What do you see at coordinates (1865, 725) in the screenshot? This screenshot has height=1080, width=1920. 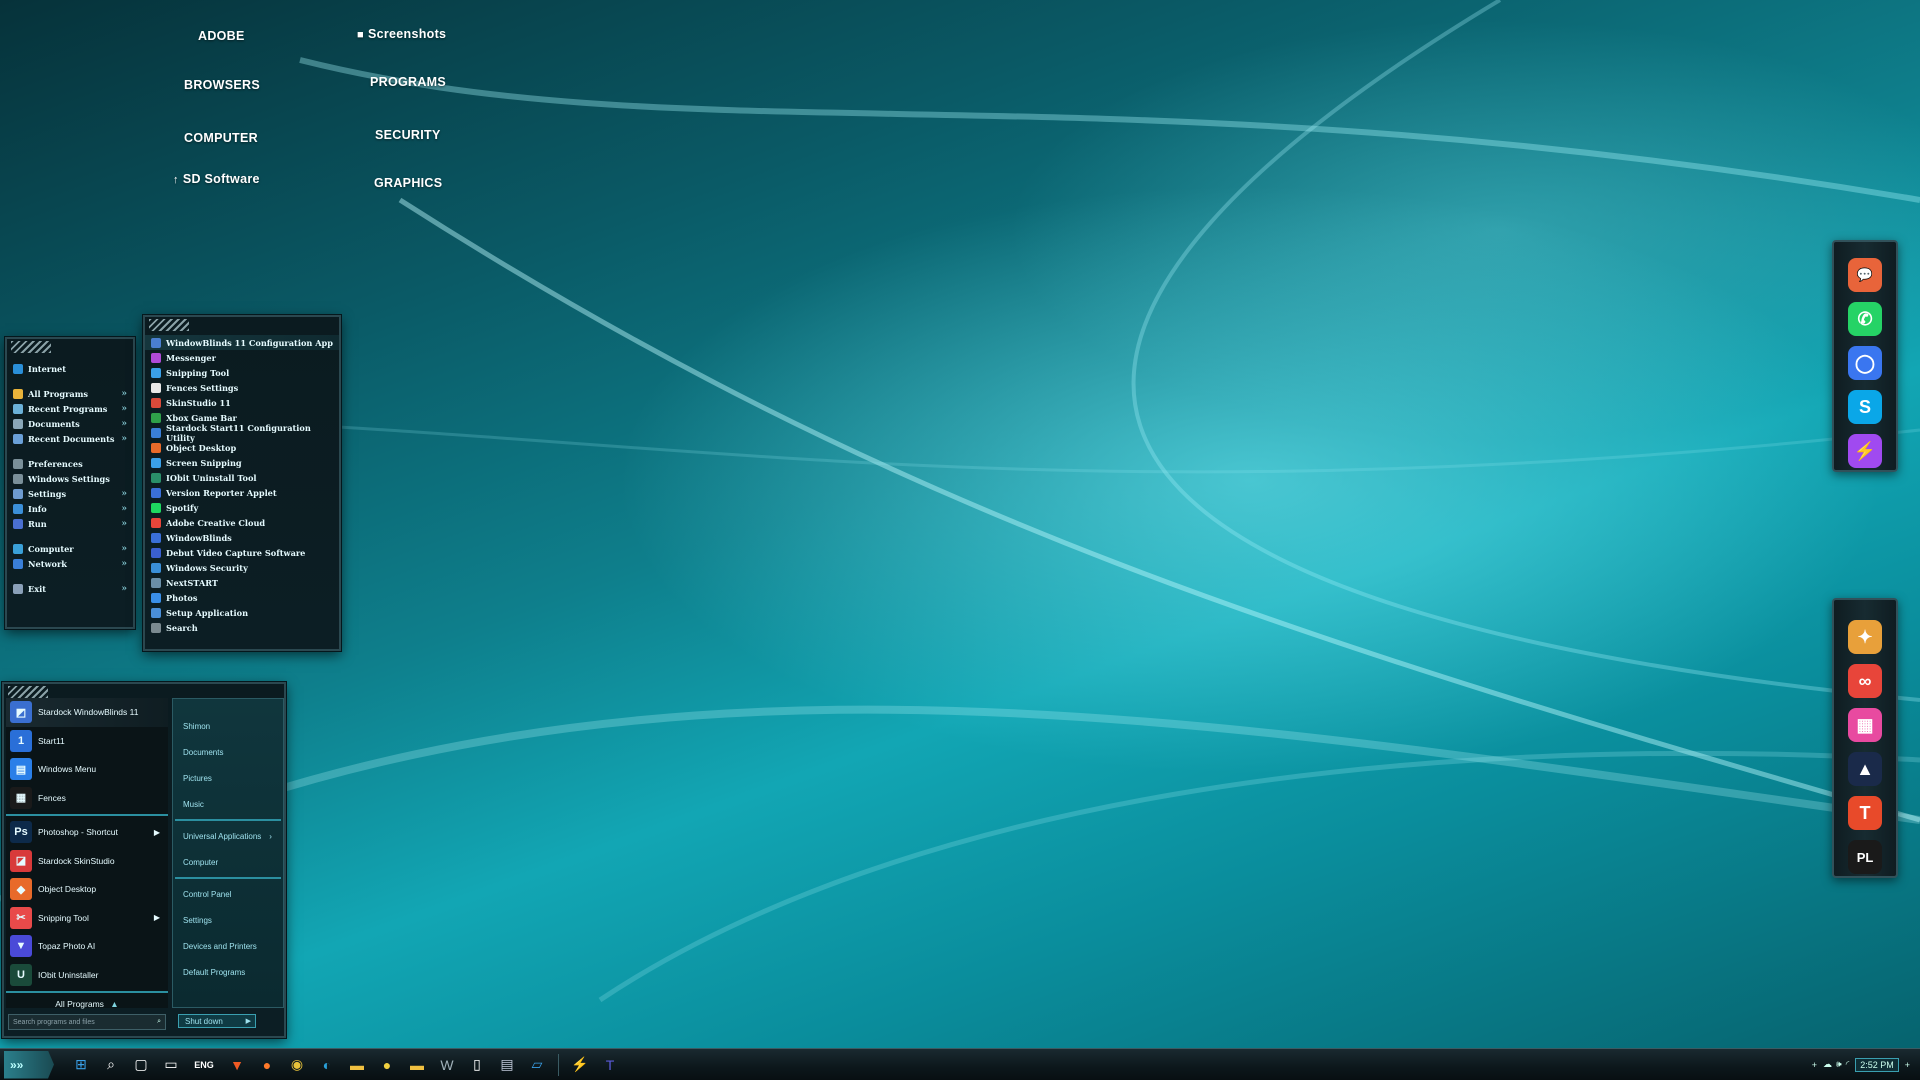 I see `app-grid-icon: ▦` at bounding box center [1865, 725].